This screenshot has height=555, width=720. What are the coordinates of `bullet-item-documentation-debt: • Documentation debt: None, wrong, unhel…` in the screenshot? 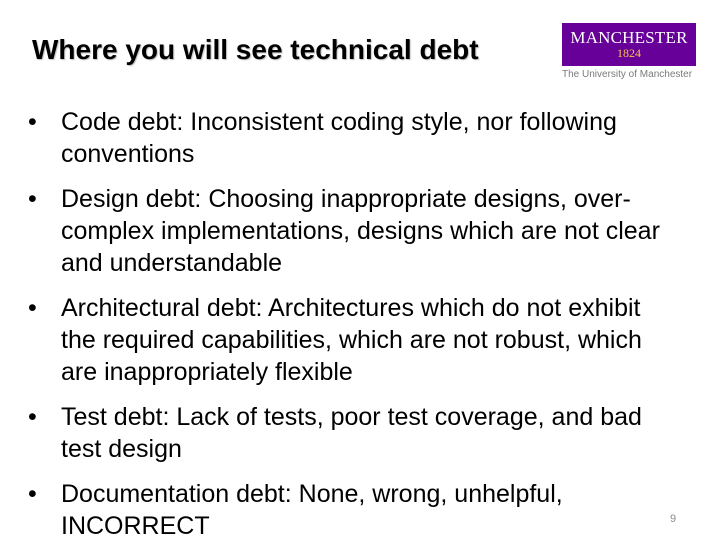 It's located at (348, 510).